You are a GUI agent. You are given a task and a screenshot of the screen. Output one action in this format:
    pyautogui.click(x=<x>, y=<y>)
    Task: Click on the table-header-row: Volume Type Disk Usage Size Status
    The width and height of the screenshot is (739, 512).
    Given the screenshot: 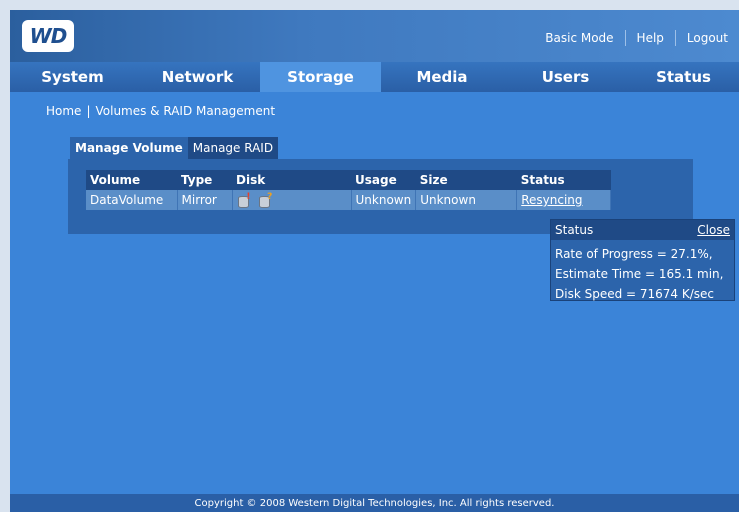 What is the action you would take?
    pyautogui.click(x=348, y=180)
    